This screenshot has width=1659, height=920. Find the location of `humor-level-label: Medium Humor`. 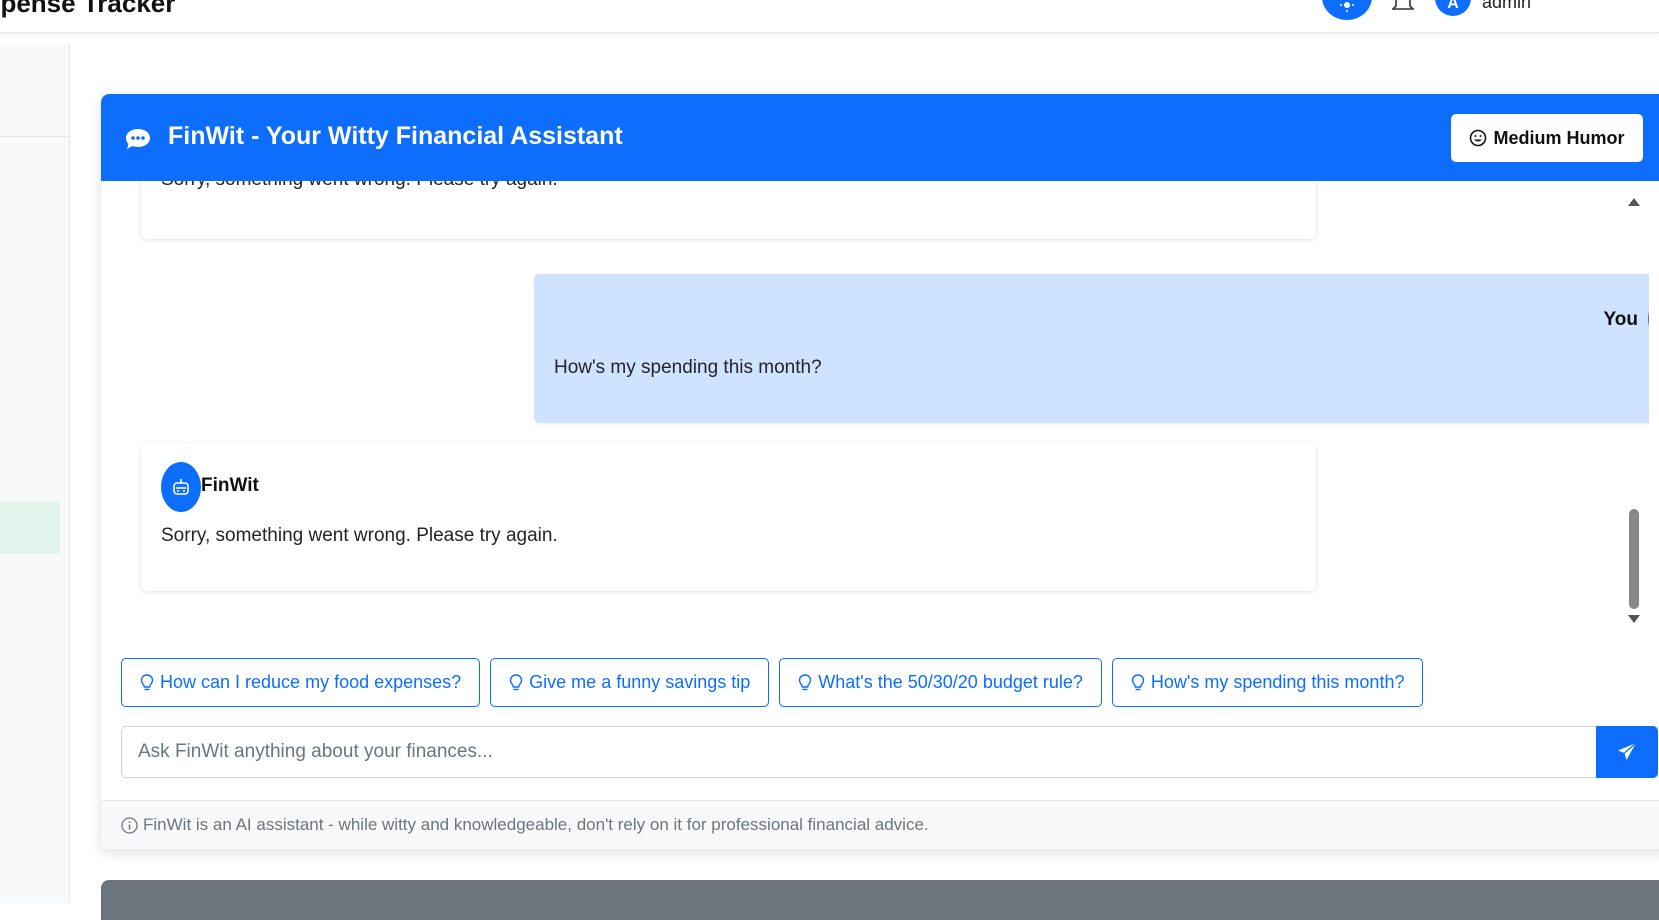

humor-level-label: Medium Humor is located at coordinates (1559, 137).